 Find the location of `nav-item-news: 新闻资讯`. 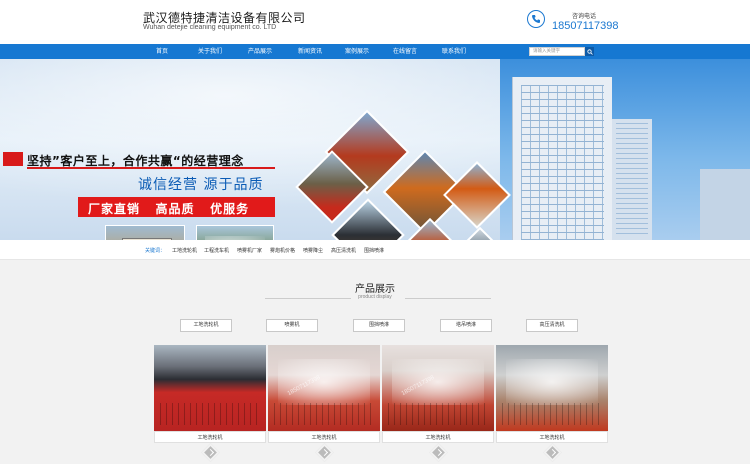

nav-item-news: 新闻资讯 is located at coordinates (310, 51).